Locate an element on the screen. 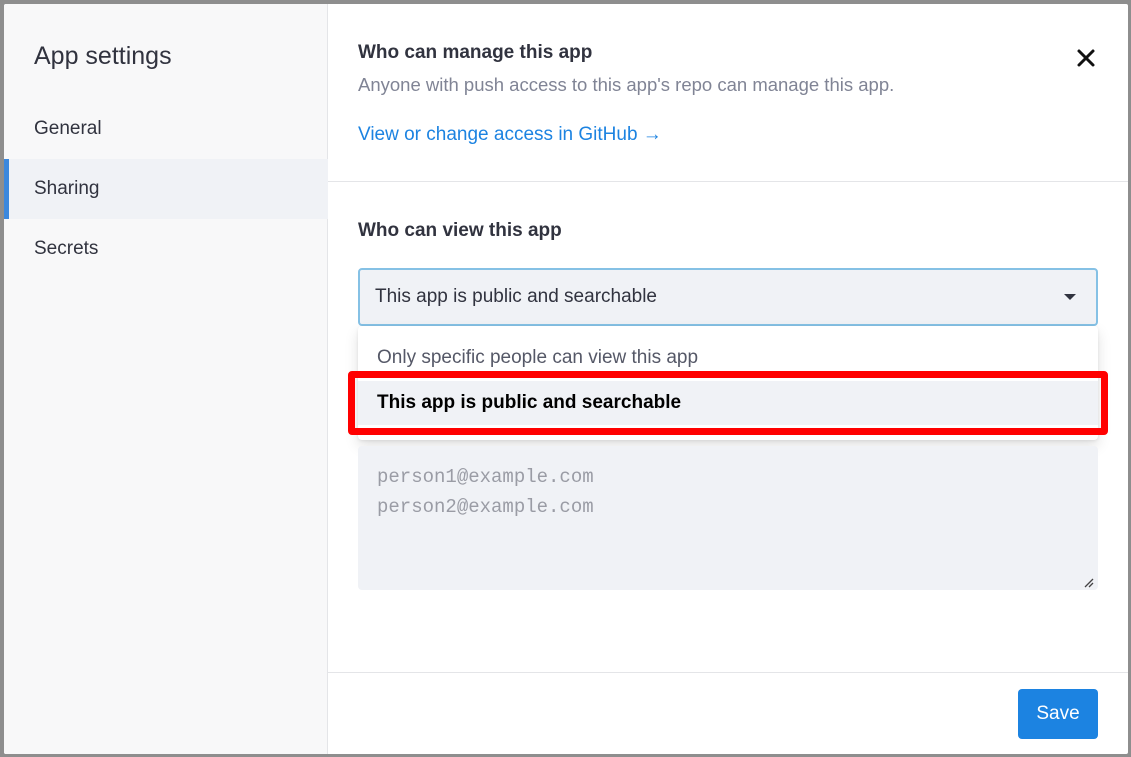  close-icon is located at coordinates (1086, 58).